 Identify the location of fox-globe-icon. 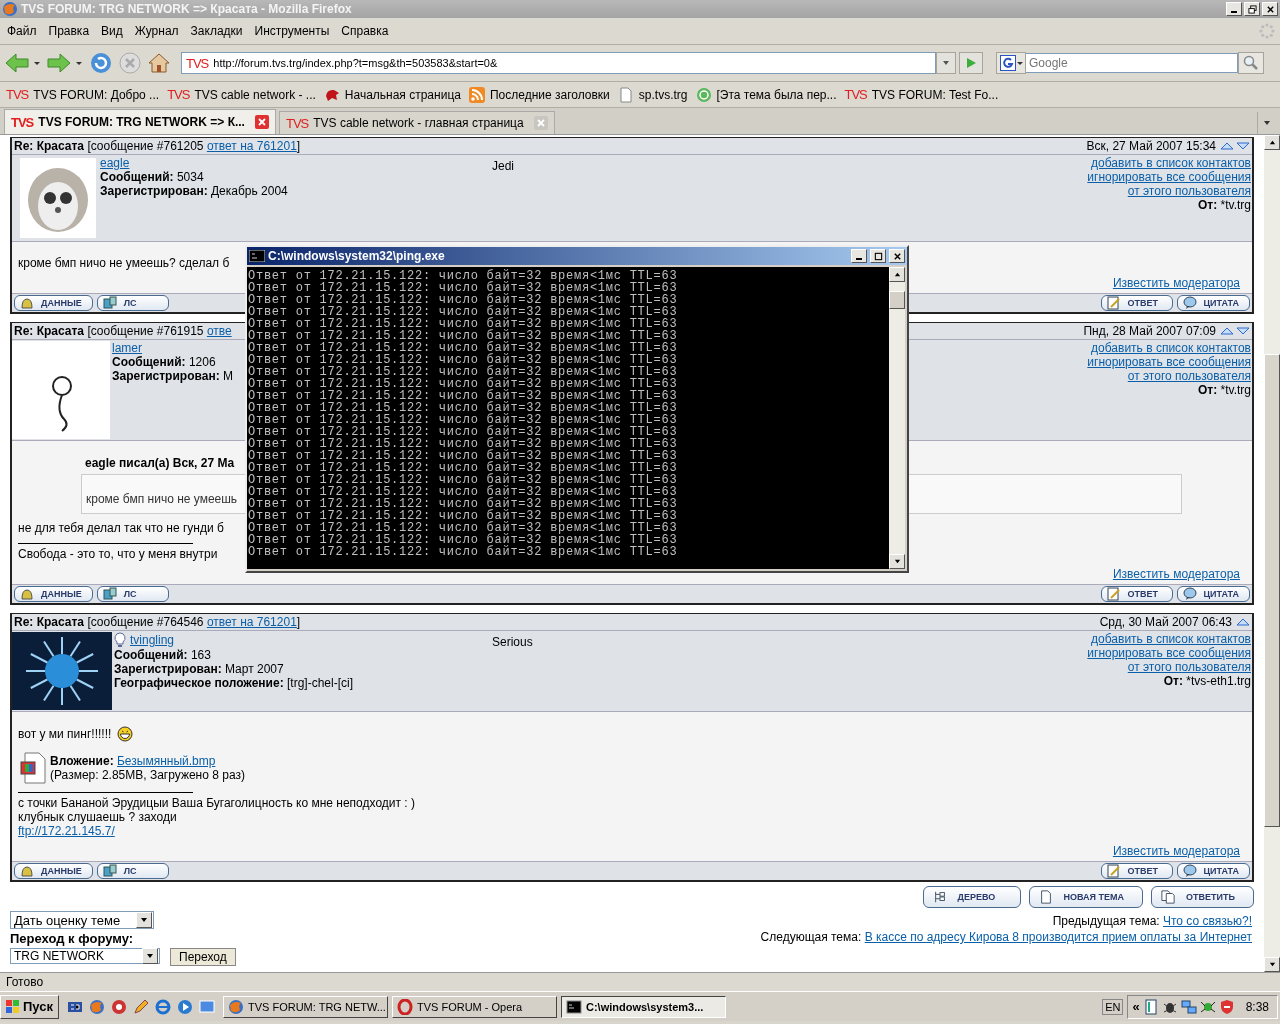
(97, 1006).